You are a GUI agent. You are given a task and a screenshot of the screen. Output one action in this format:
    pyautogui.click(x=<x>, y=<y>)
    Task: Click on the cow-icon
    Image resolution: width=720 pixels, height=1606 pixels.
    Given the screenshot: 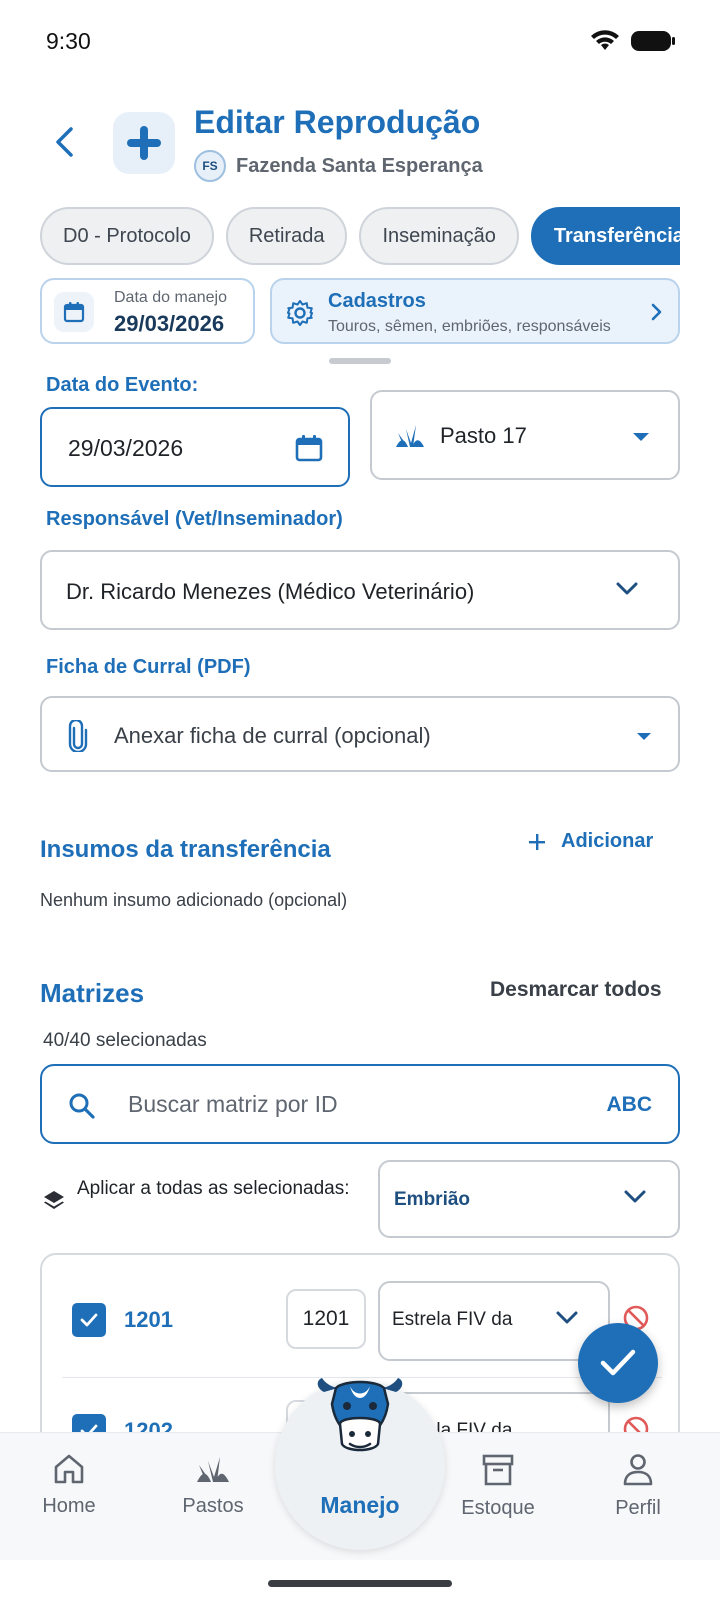 What is the action you would take?
    pyautogui.click(x=360, y=1415)
    